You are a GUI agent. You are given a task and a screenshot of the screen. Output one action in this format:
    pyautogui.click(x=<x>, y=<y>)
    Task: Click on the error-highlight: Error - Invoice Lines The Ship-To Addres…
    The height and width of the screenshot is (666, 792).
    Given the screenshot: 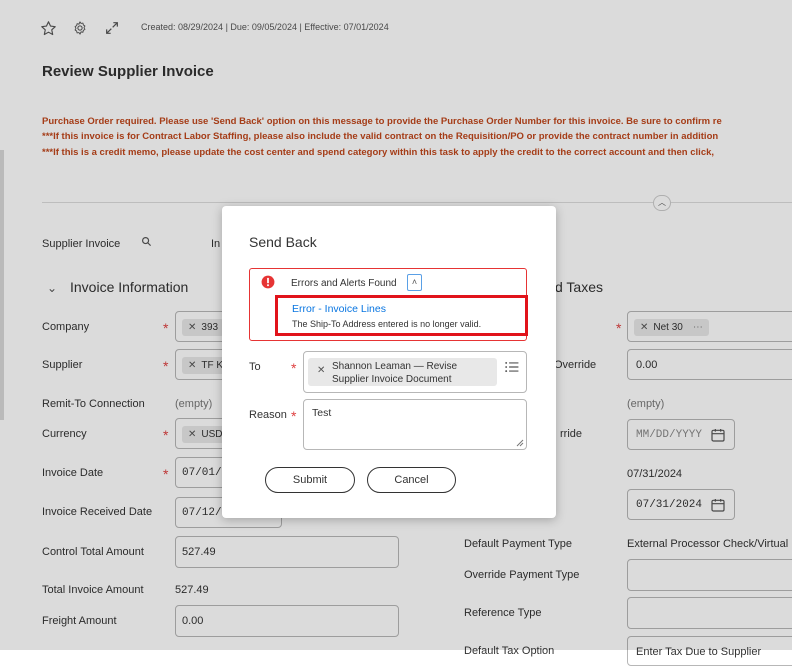 What is the action you would take?
    pyautogui.click(x=401, y=315)
    